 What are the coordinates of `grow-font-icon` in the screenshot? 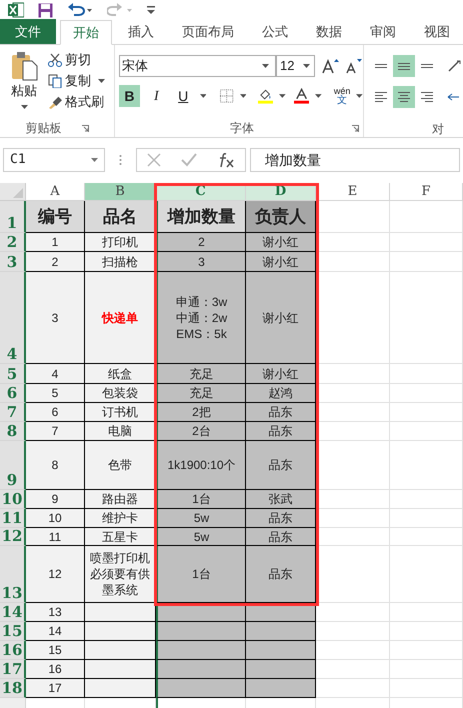 It's located at (331, 66).